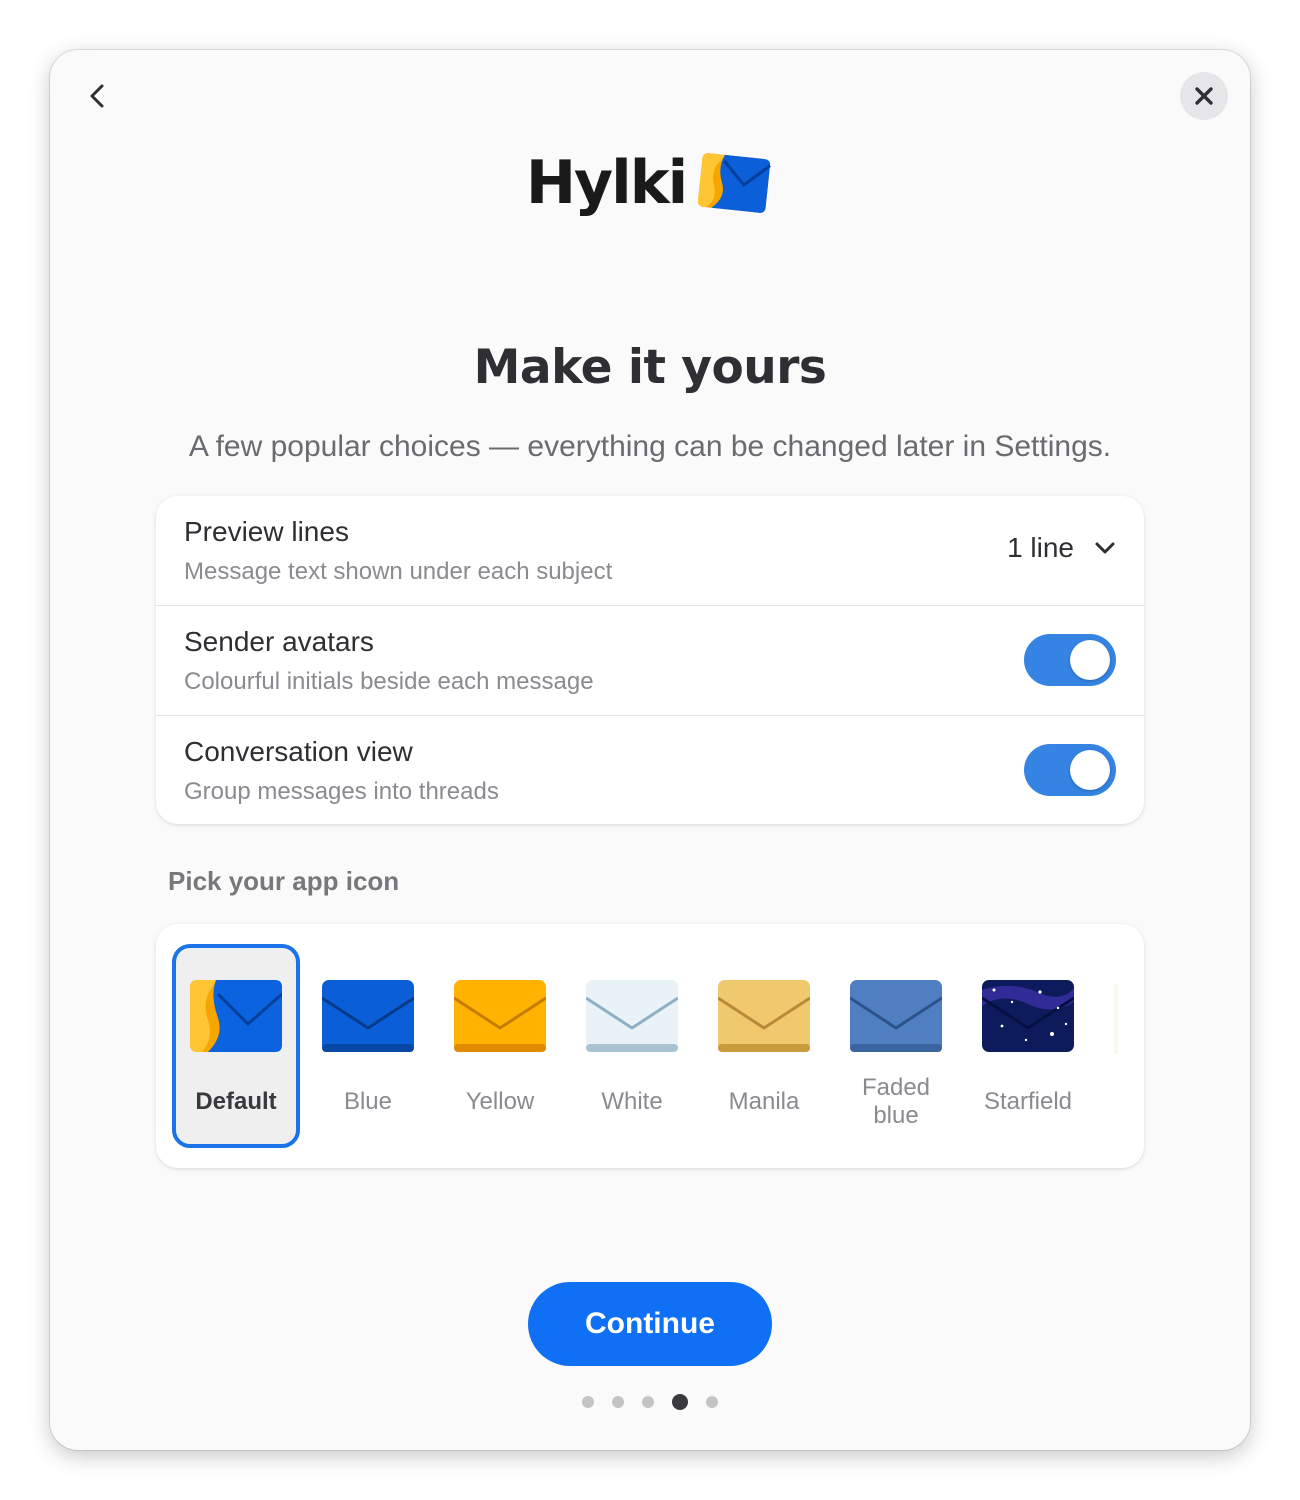 The image size is (1300, 1500). I want to click on icon-option-starfield: Starfield, so click(1028, 1046).